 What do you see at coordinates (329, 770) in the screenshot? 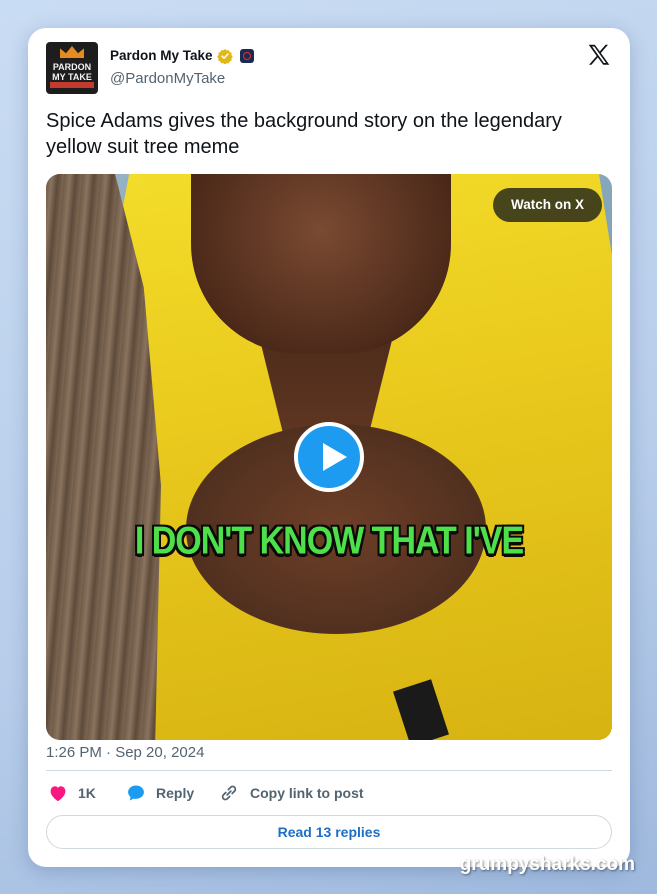
I see `divider` at bounding box center [329, 770].